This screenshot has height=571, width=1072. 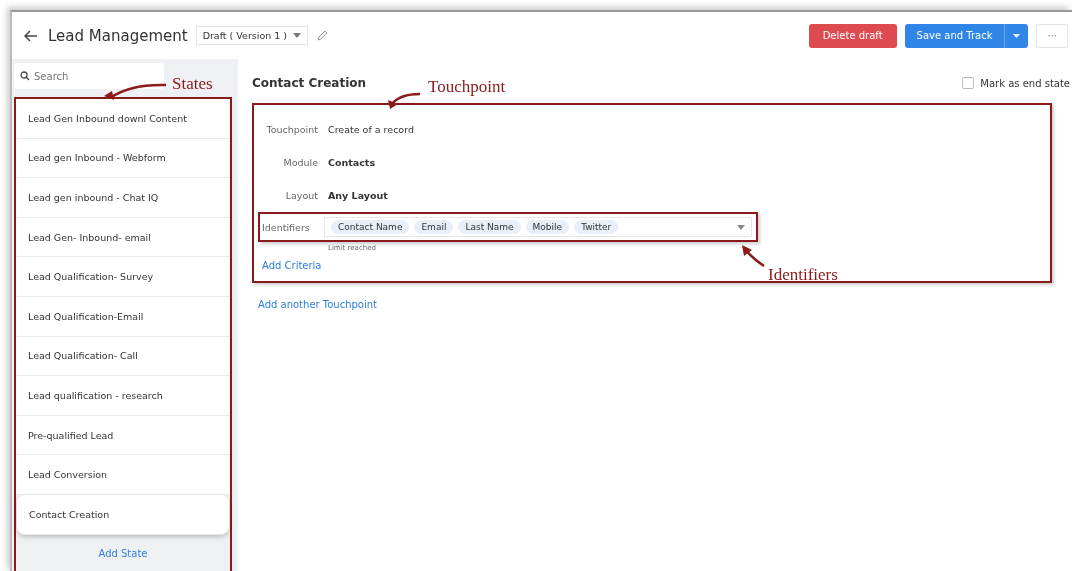 What do you see at coordinates (123, 554) in the screenshot?
I see `add-state-link: Add State` at bounding box center [123, 554].